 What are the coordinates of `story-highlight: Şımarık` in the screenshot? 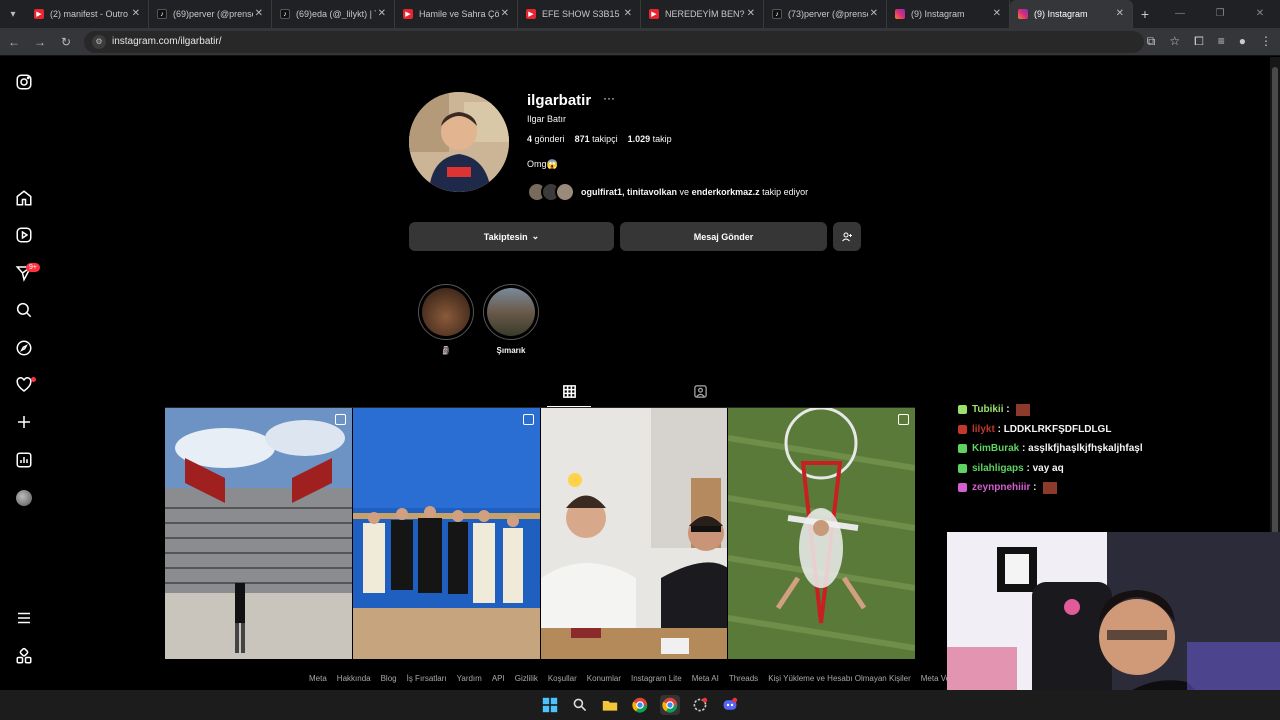 It's located at (511, 319).